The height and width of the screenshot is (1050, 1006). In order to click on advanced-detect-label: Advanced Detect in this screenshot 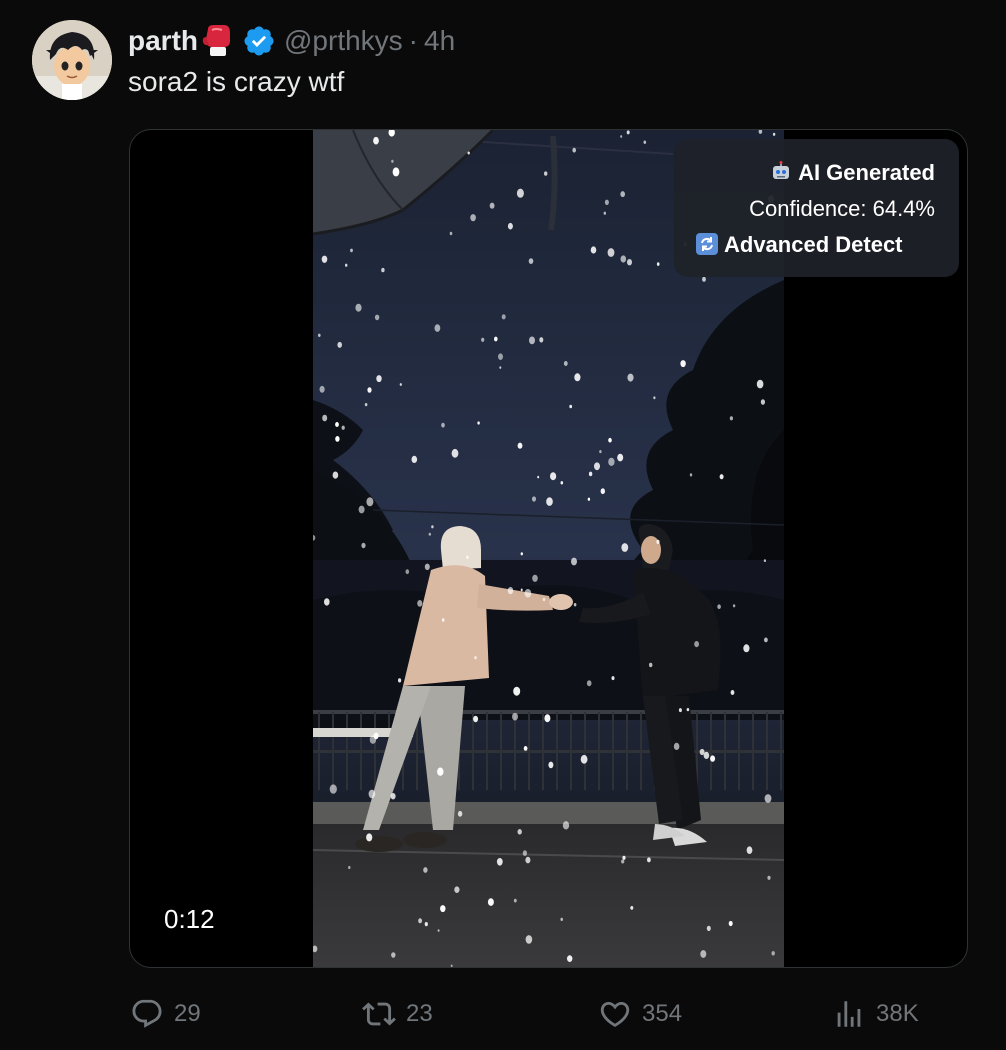, I will do `click(813, 244)`.